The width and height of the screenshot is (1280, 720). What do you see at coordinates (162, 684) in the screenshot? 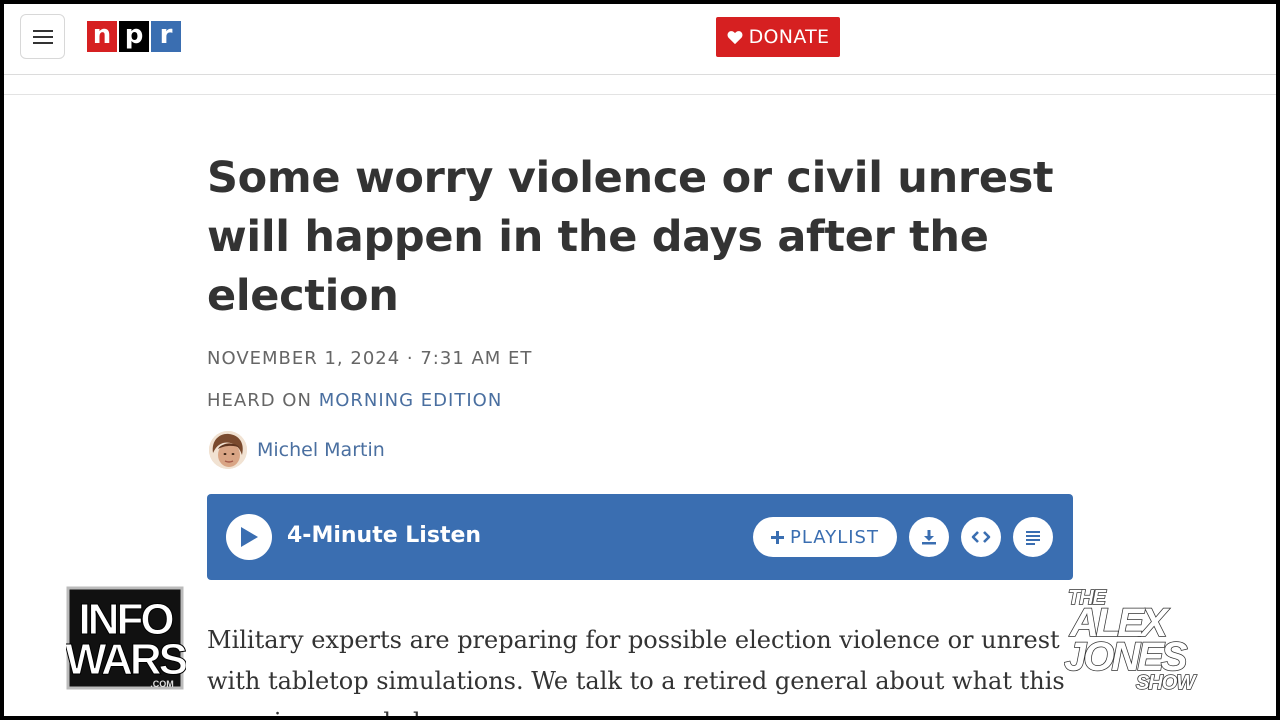
I see `svg-text: .COM` at bounding box center [162, 684].